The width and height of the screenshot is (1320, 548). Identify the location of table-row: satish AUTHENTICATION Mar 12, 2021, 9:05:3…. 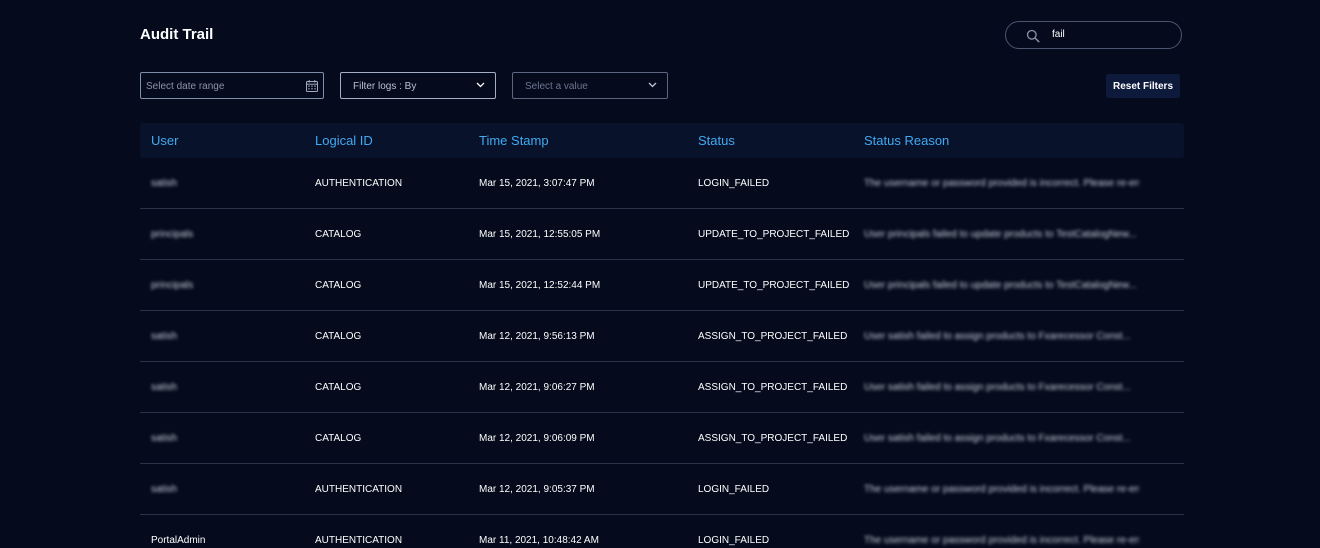
(662, 489).